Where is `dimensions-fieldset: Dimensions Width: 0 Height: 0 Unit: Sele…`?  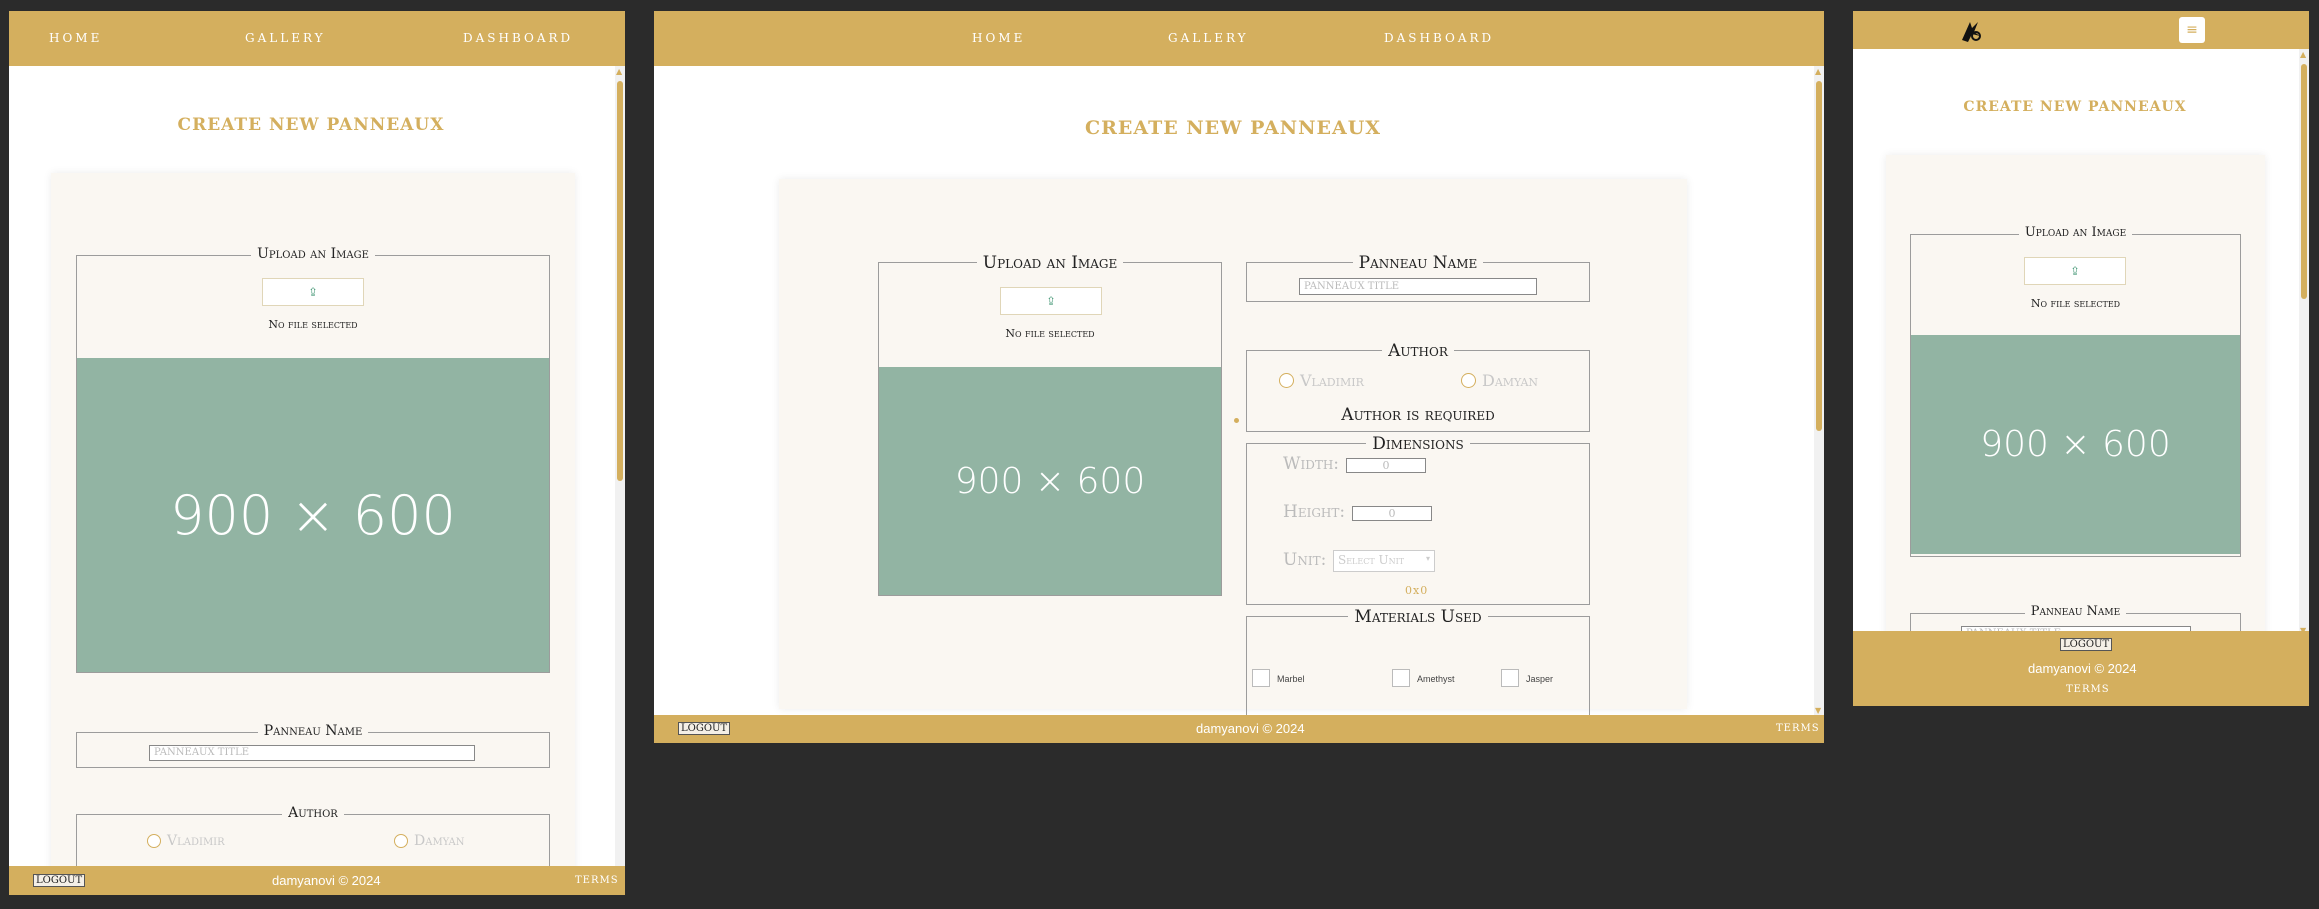 dimensions-fieldset: Dimensions Width: 0 Height: 0 Unit: Sele… is located at coordinates (1418, 519).